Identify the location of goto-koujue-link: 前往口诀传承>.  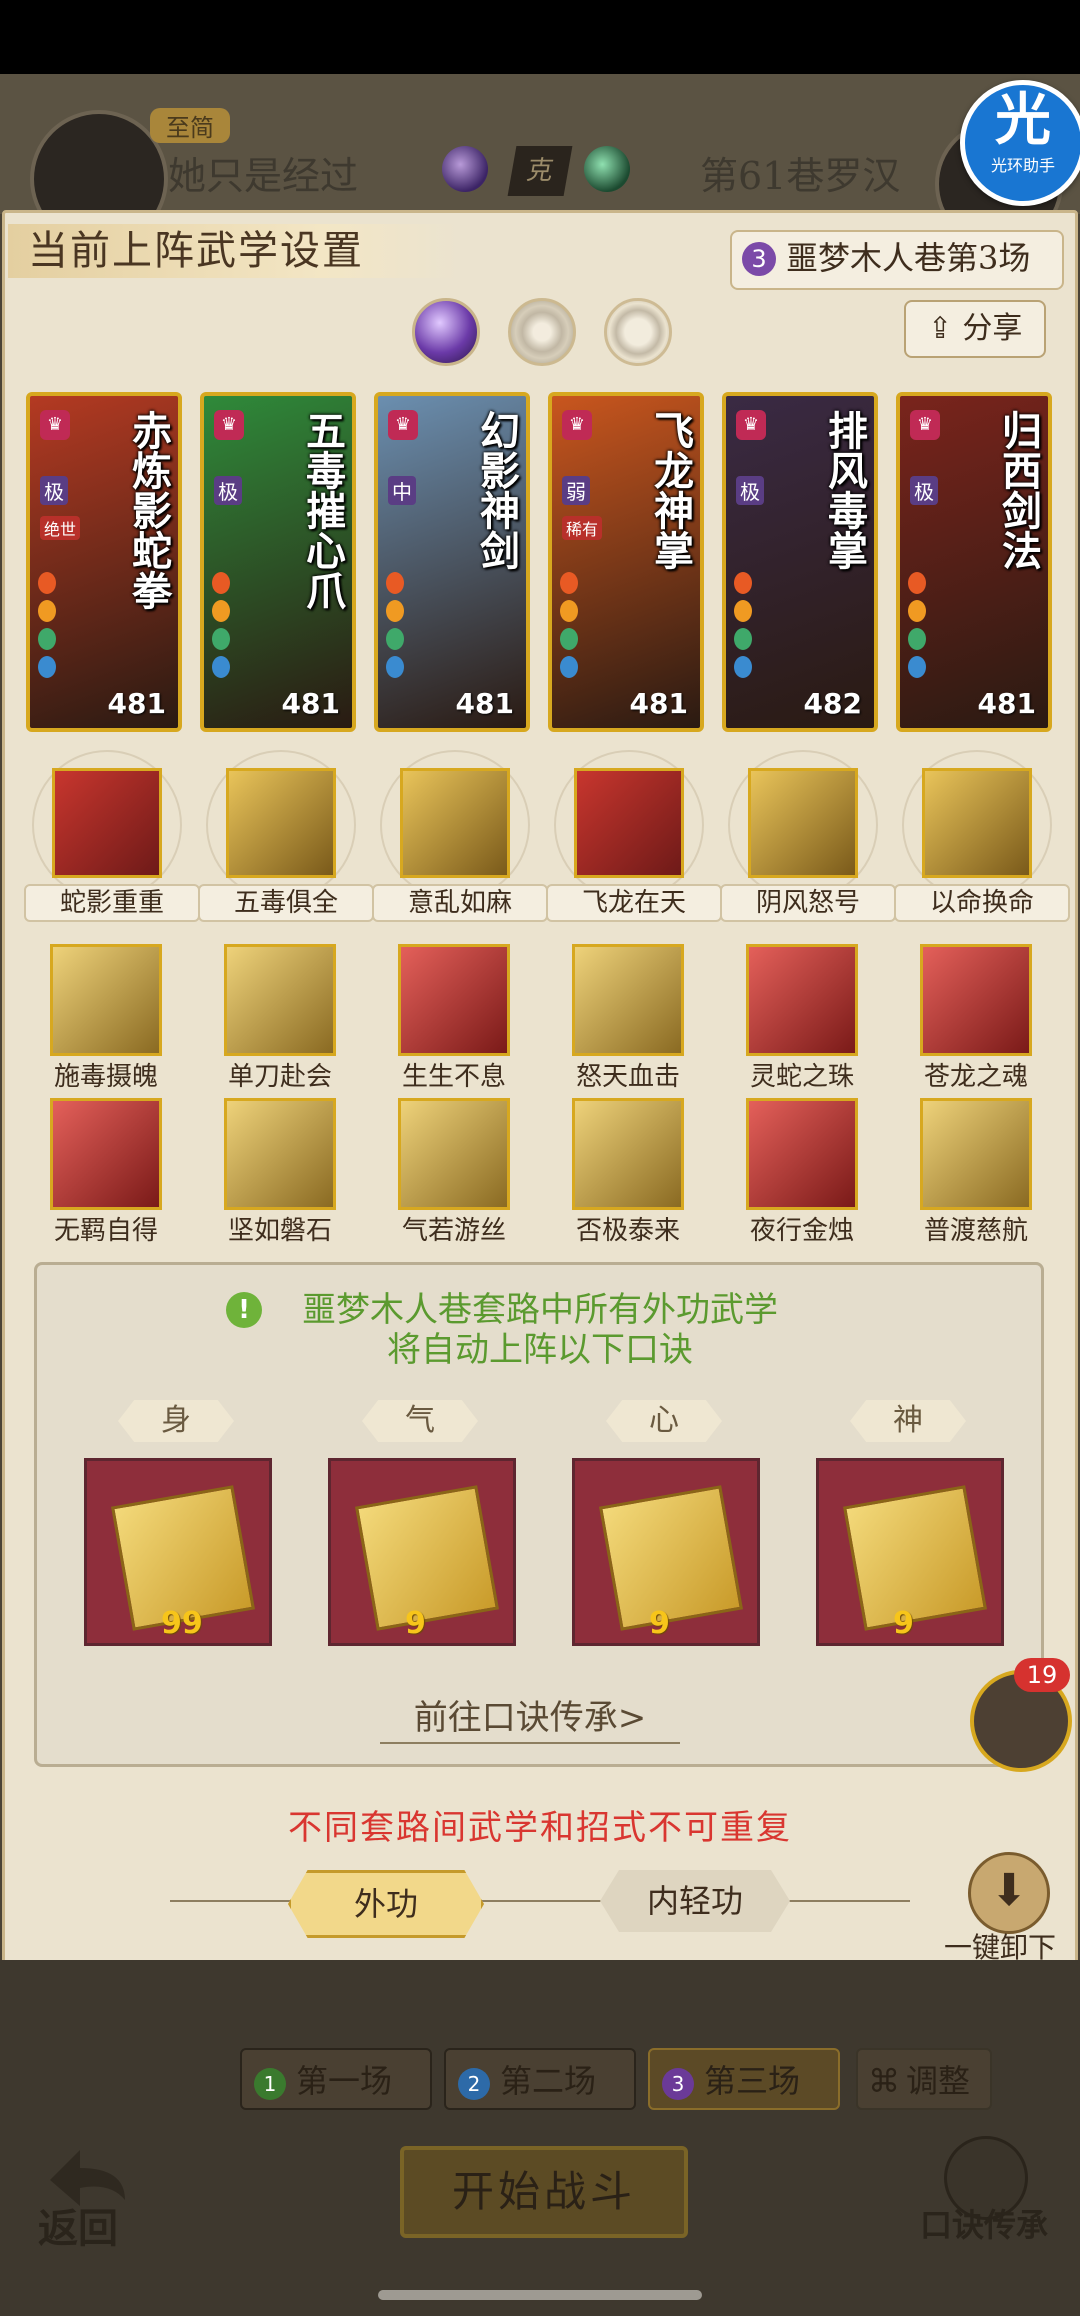
(530, 1717).